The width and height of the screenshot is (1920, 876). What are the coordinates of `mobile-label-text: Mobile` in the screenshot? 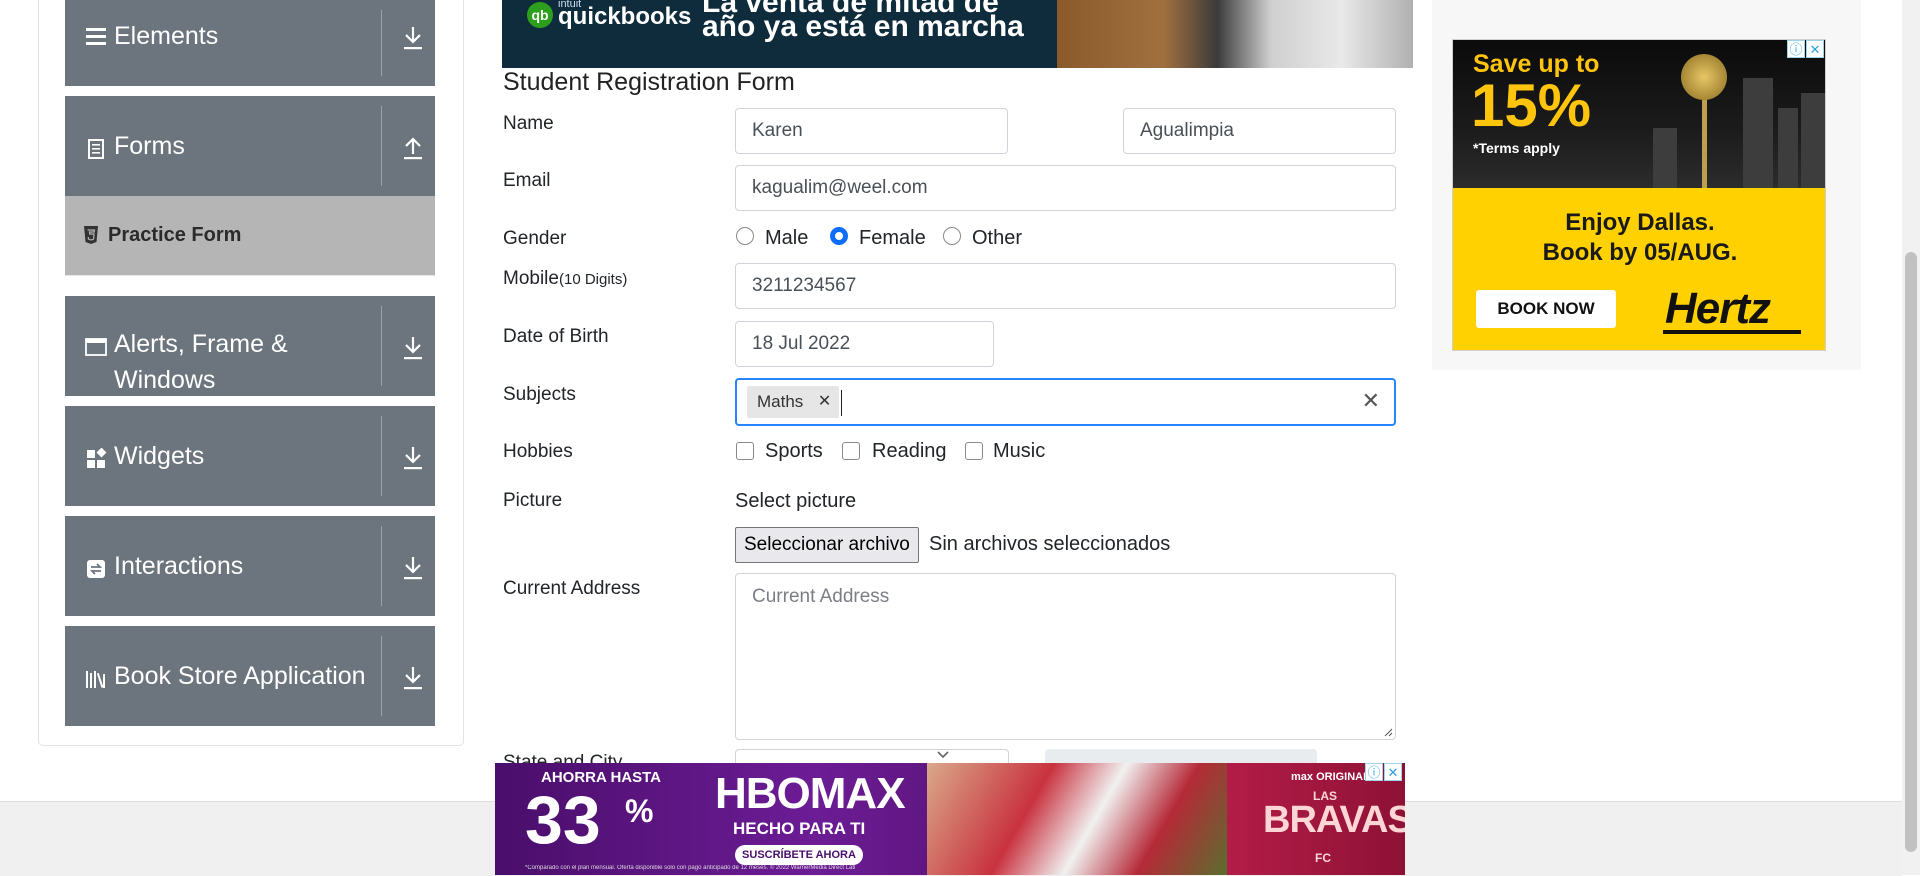 It's located at (531, 278).